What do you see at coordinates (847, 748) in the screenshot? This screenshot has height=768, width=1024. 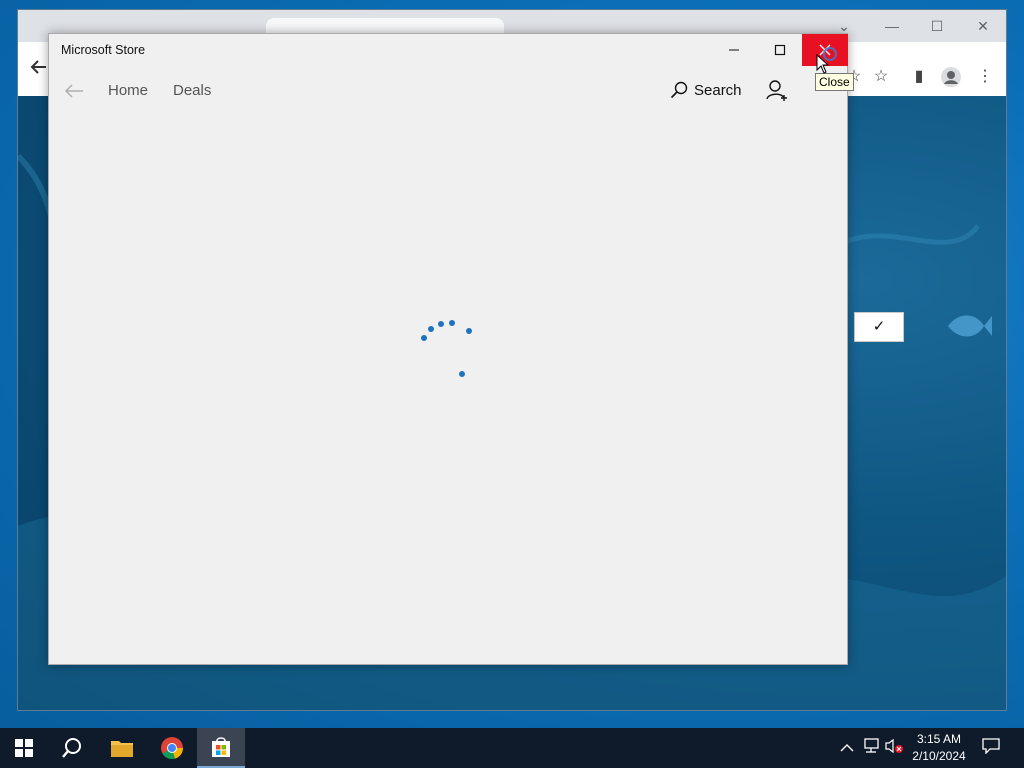 I see `chevron-up-icon` at bounding box center [847, 748].